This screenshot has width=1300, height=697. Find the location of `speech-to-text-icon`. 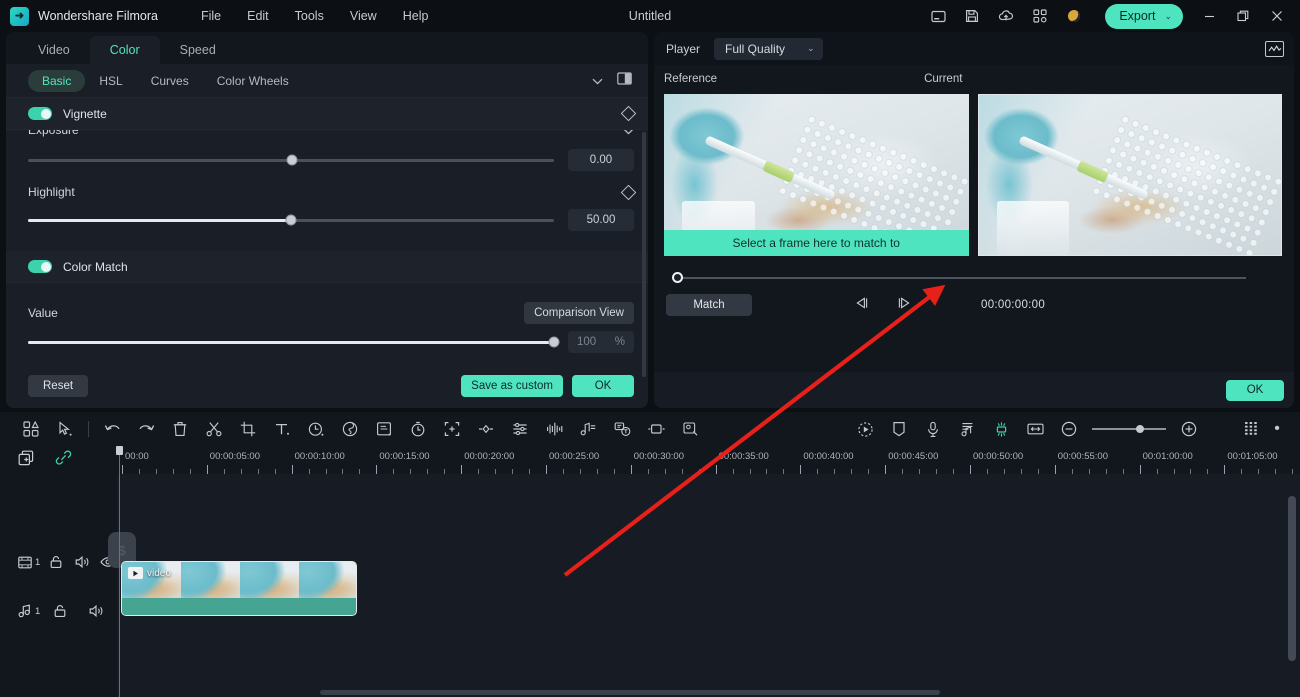

speech-to-text-icon is located at coordinates (622, 429).